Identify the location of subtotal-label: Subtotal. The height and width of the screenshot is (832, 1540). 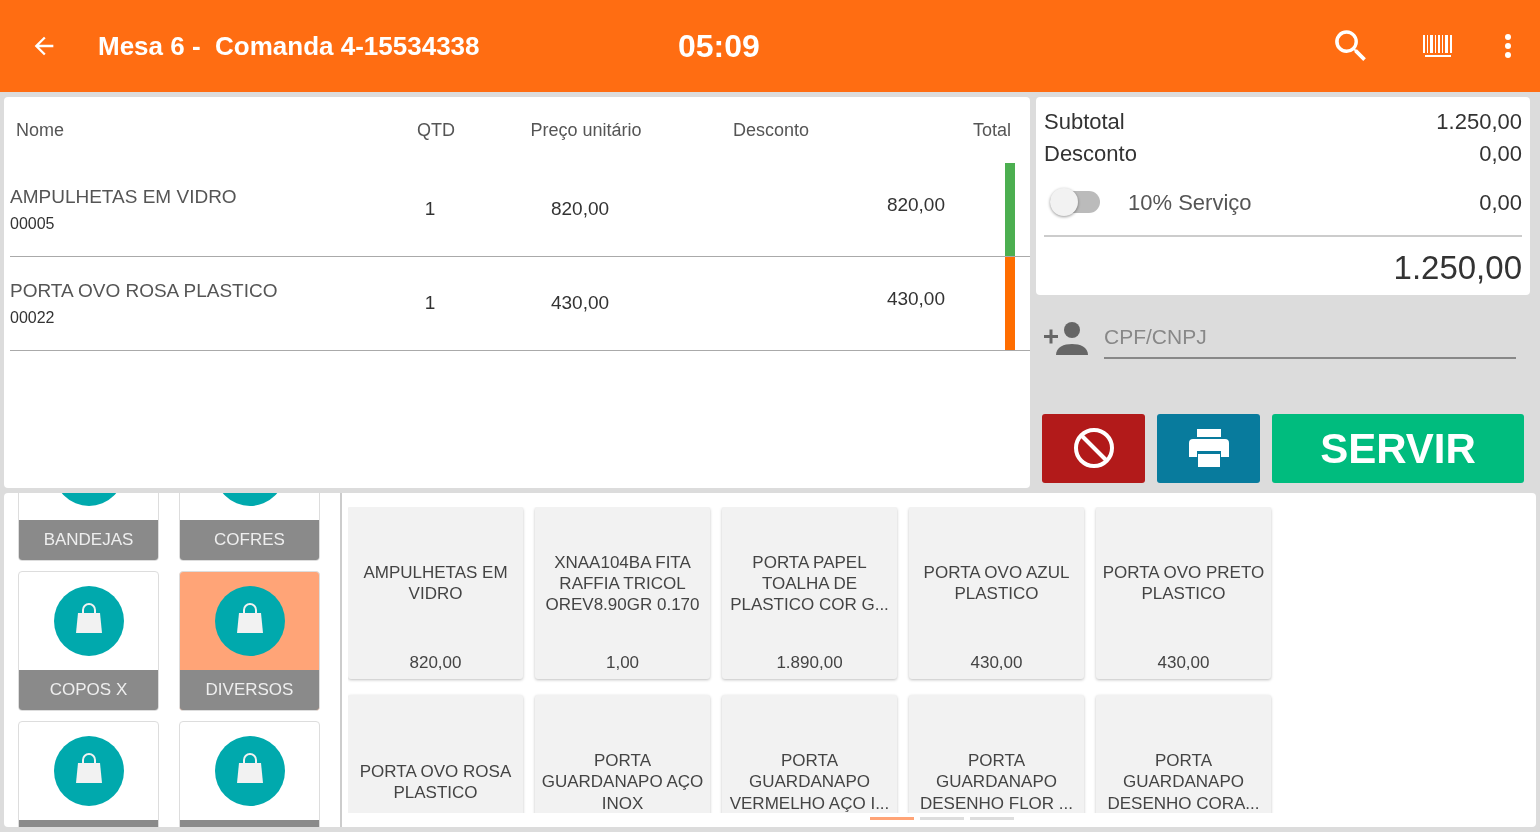
(1084, 122).